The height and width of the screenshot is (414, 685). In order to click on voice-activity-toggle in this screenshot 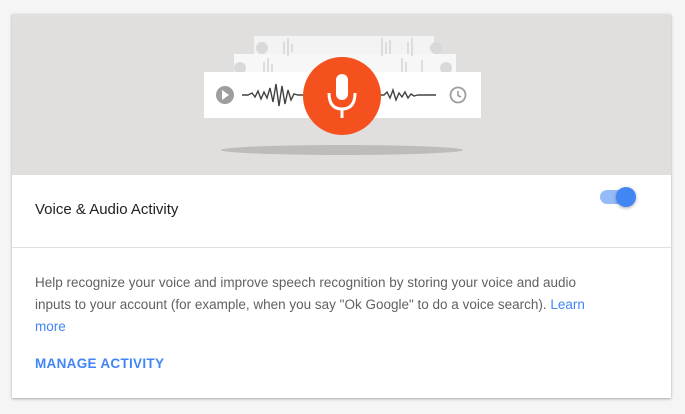, I will do `click(618, 197)`.